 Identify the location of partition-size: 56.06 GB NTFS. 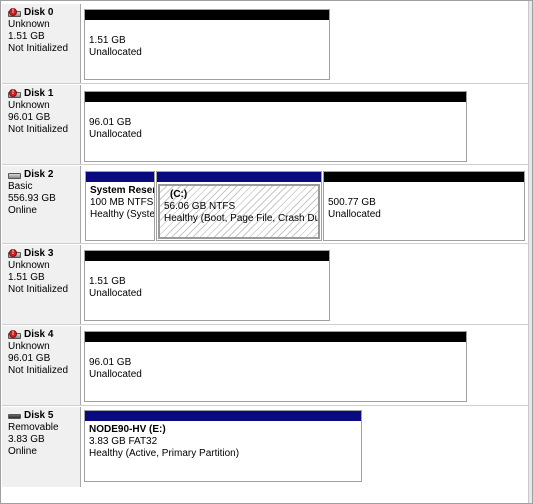
(200, 206).